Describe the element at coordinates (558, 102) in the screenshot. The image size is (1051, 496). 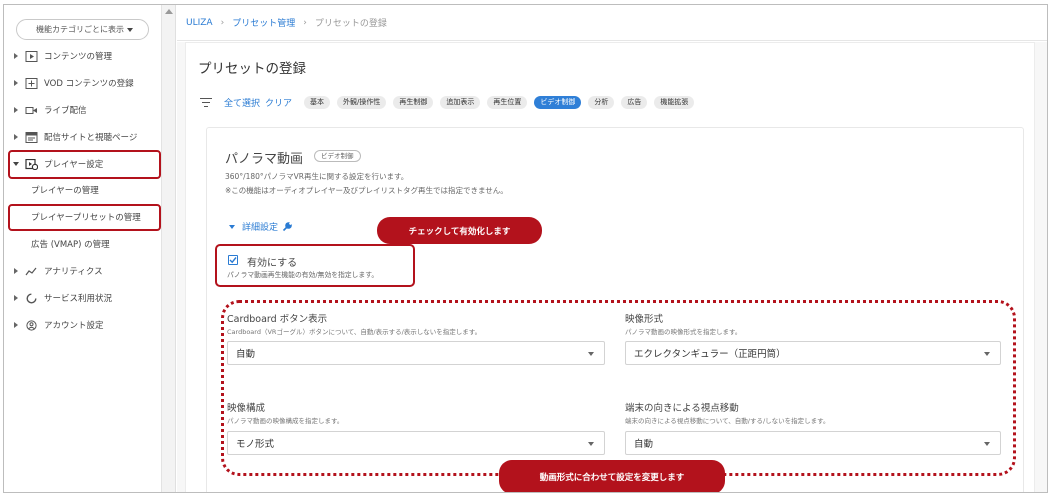
I see `chip-video-control: ビデオ制御` at that location.